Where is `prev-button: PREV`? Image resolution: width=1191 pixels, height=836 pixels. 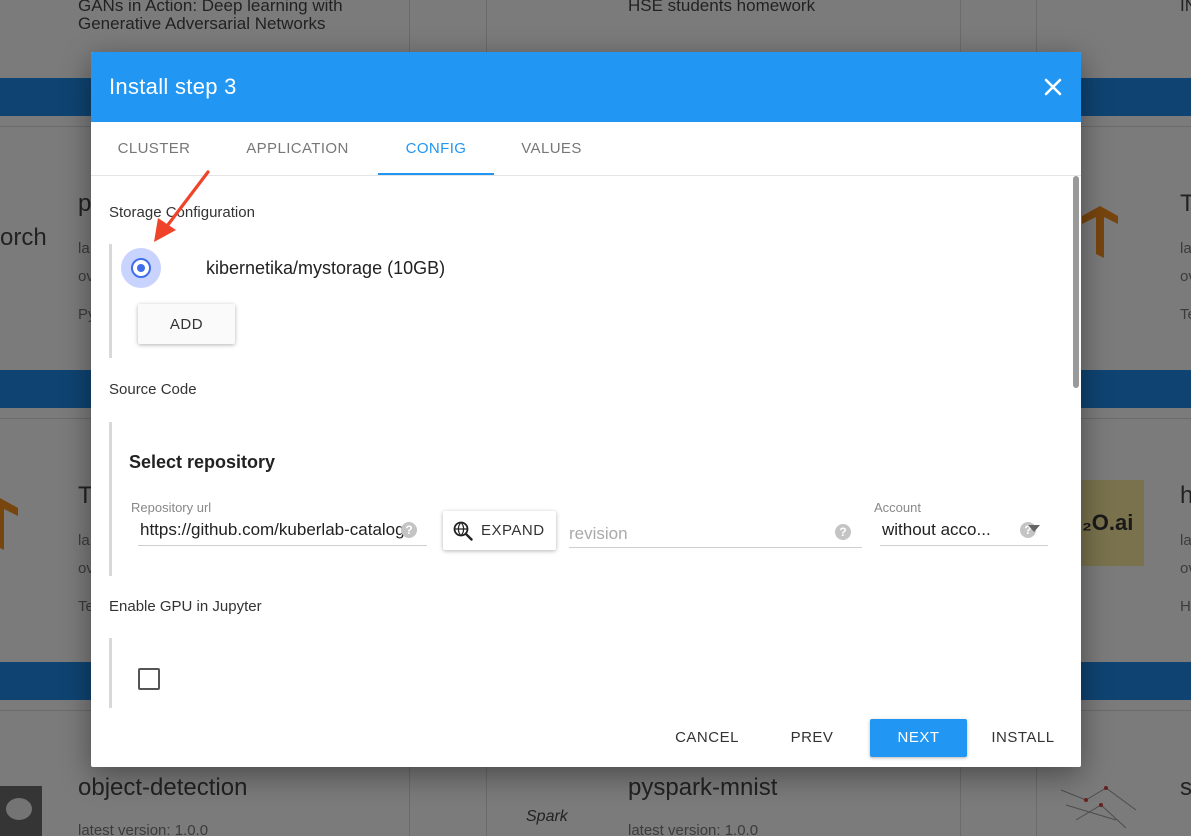 prev-button: PREV is located at coordinates (812, 738).